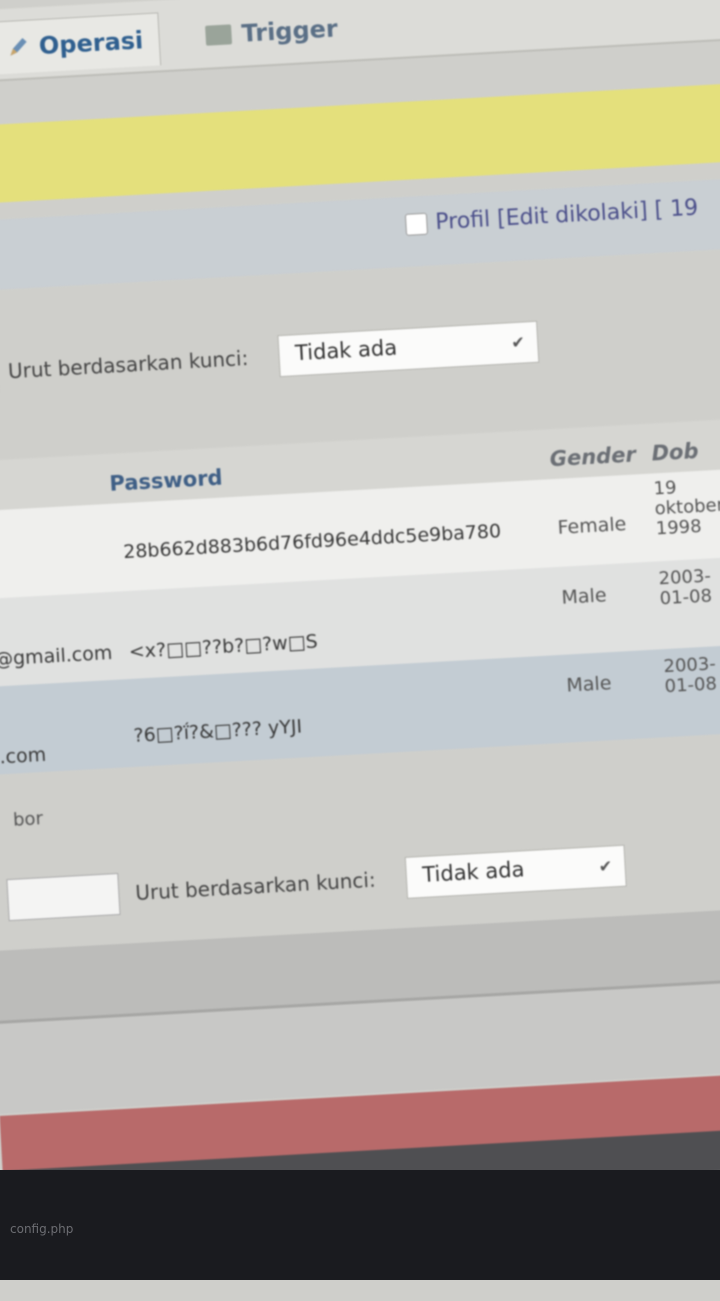  I want to click on rows-input-bottom, so click(63, 897).